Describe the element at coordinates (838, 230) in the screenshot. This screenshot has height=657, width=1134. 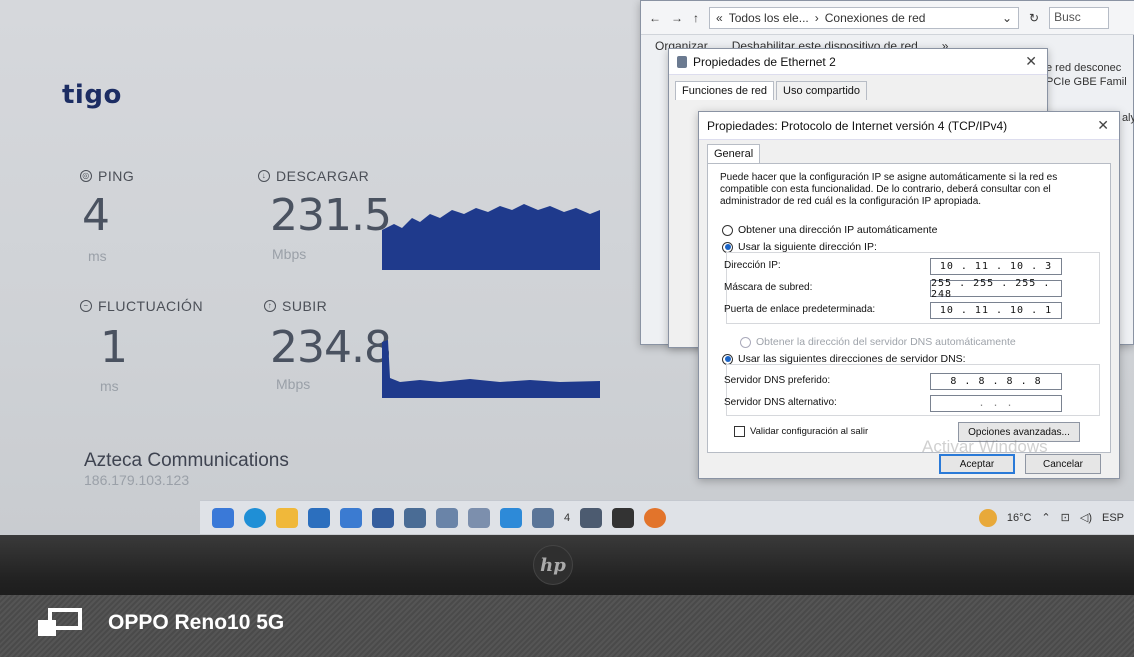
I see `radio-auto-ip-label: Obtener una dirección IP automáticamente` at that location.